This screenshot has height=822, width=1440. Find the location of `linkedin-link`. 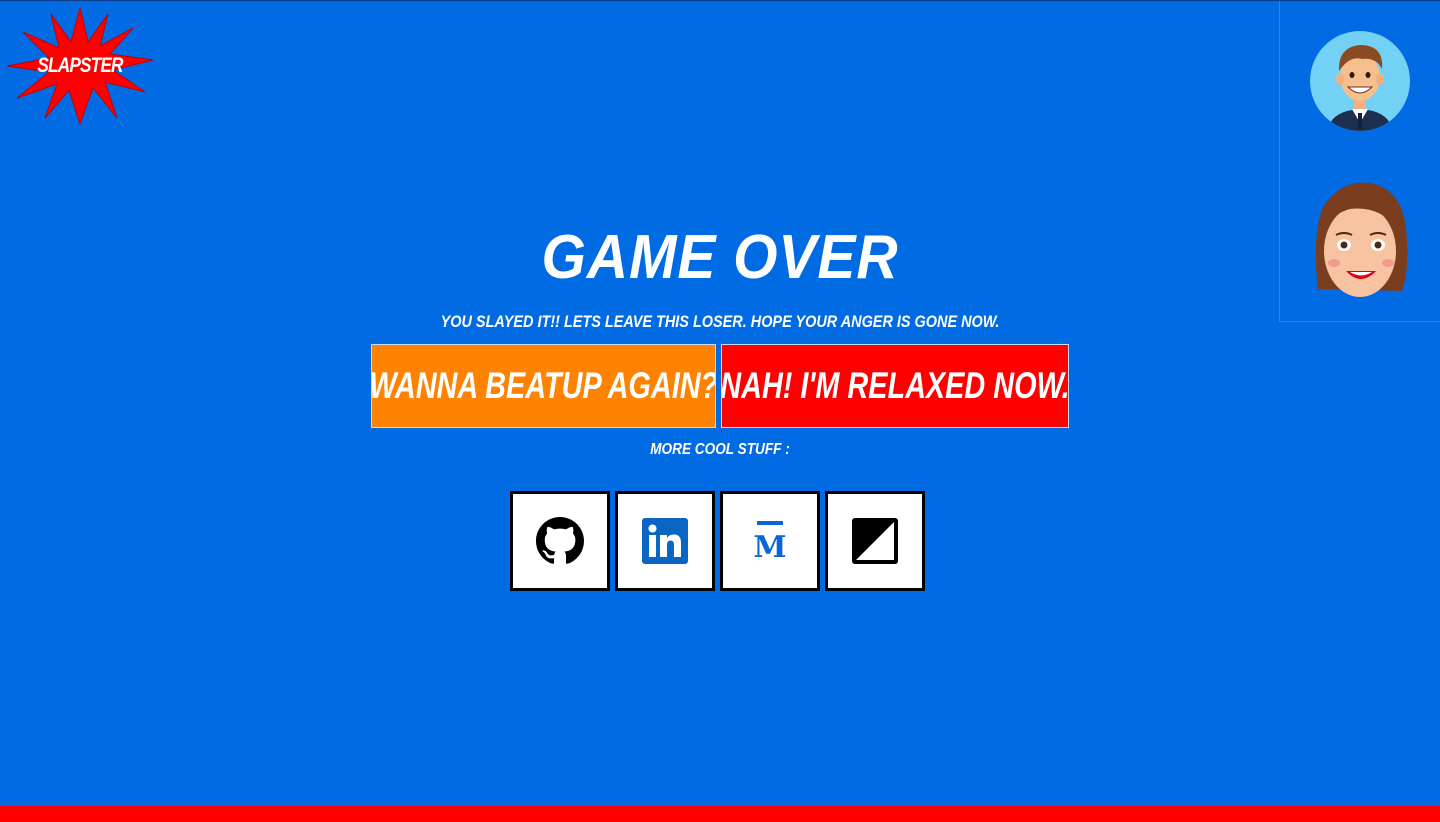

linkedin-link is located at coordinates (665, 541).